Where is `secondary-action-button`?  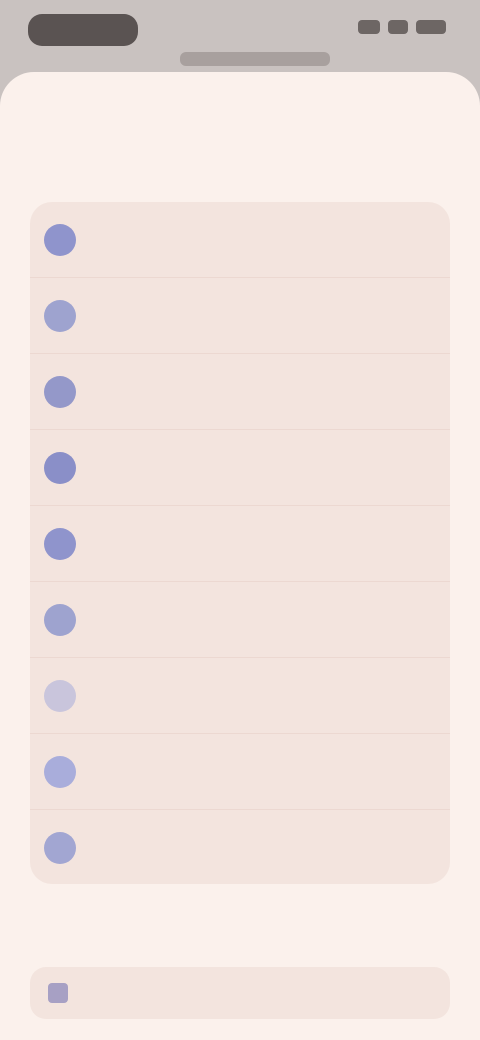 secondary-action-button is located at coordinates (240, 120).